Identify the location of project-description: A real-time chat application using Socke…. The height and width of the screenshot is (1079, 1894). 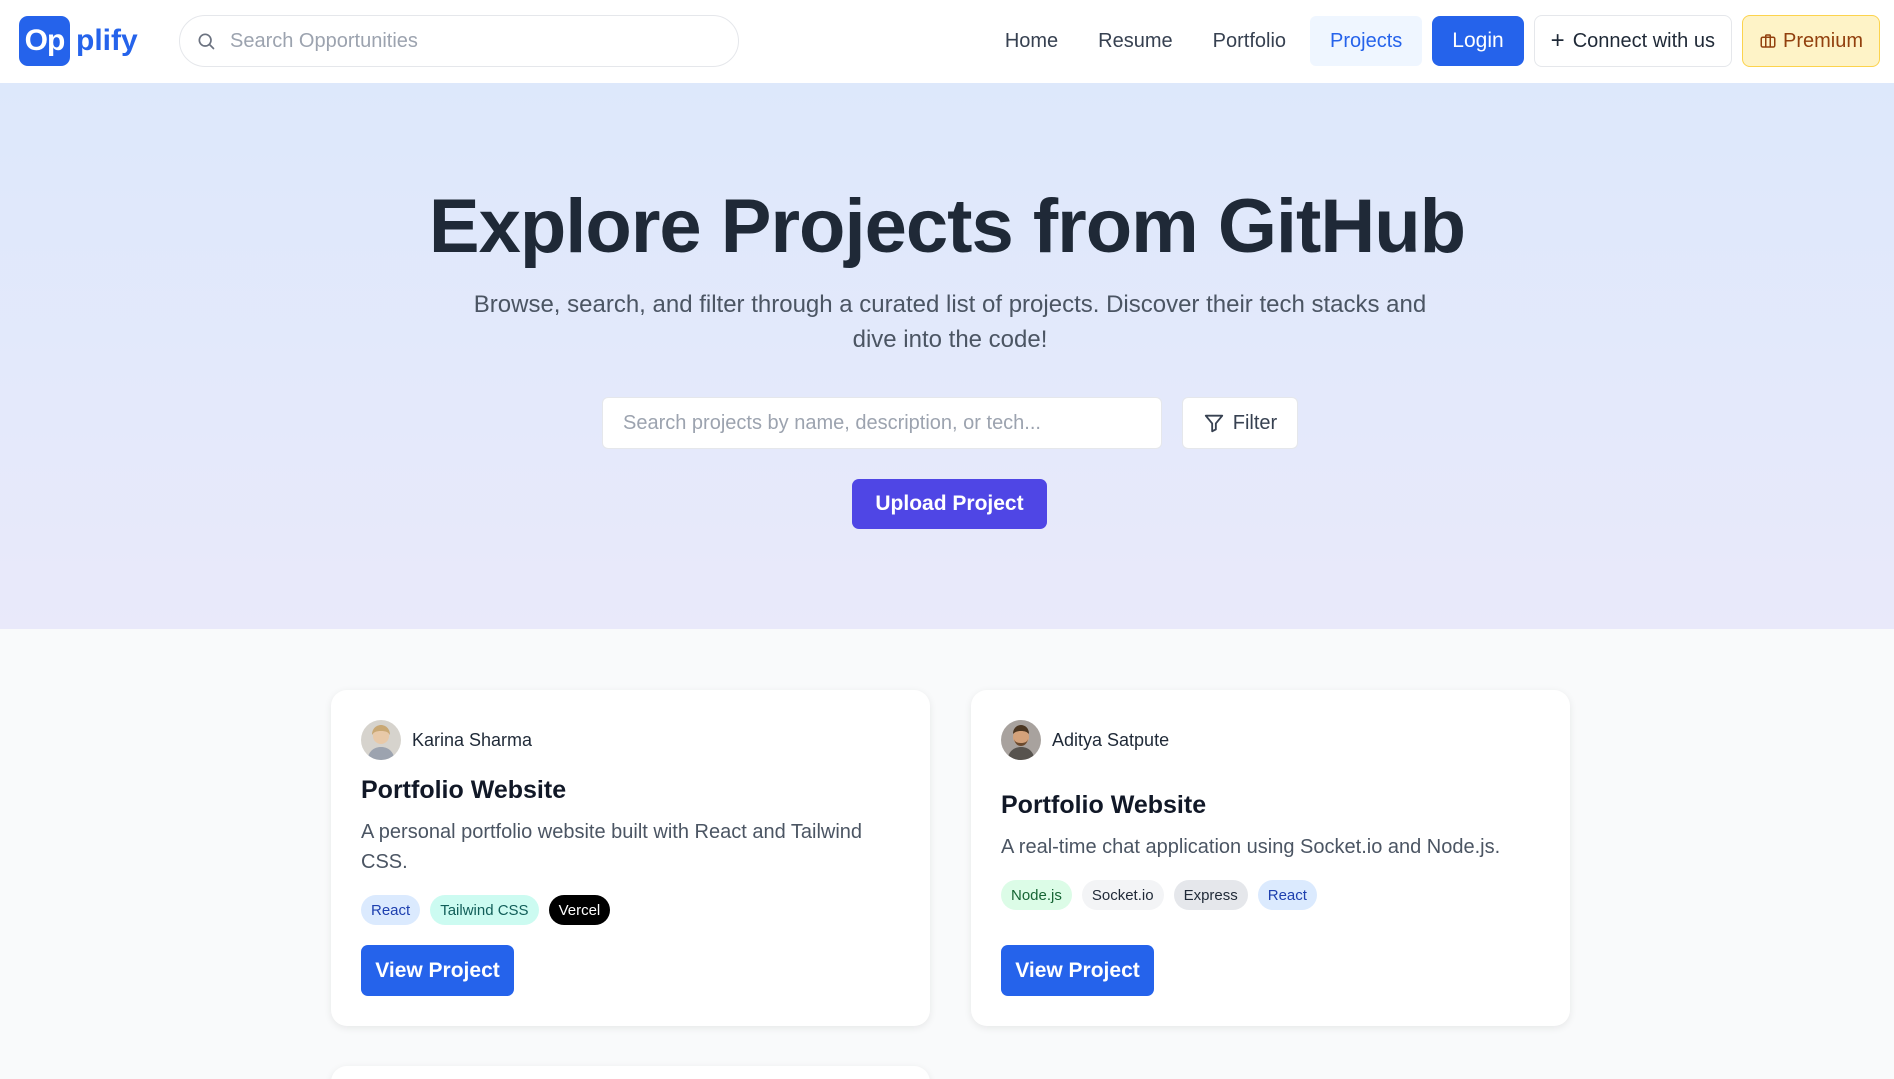
(1251, 847).